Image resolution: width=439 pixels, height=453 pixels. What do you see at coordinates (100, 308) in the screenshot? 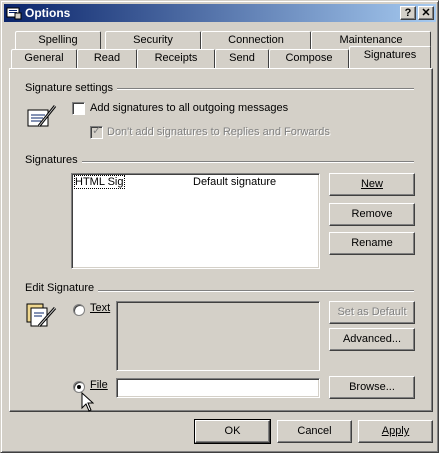
I see `text-radio-label: Text` at bounding box center [100, 308].